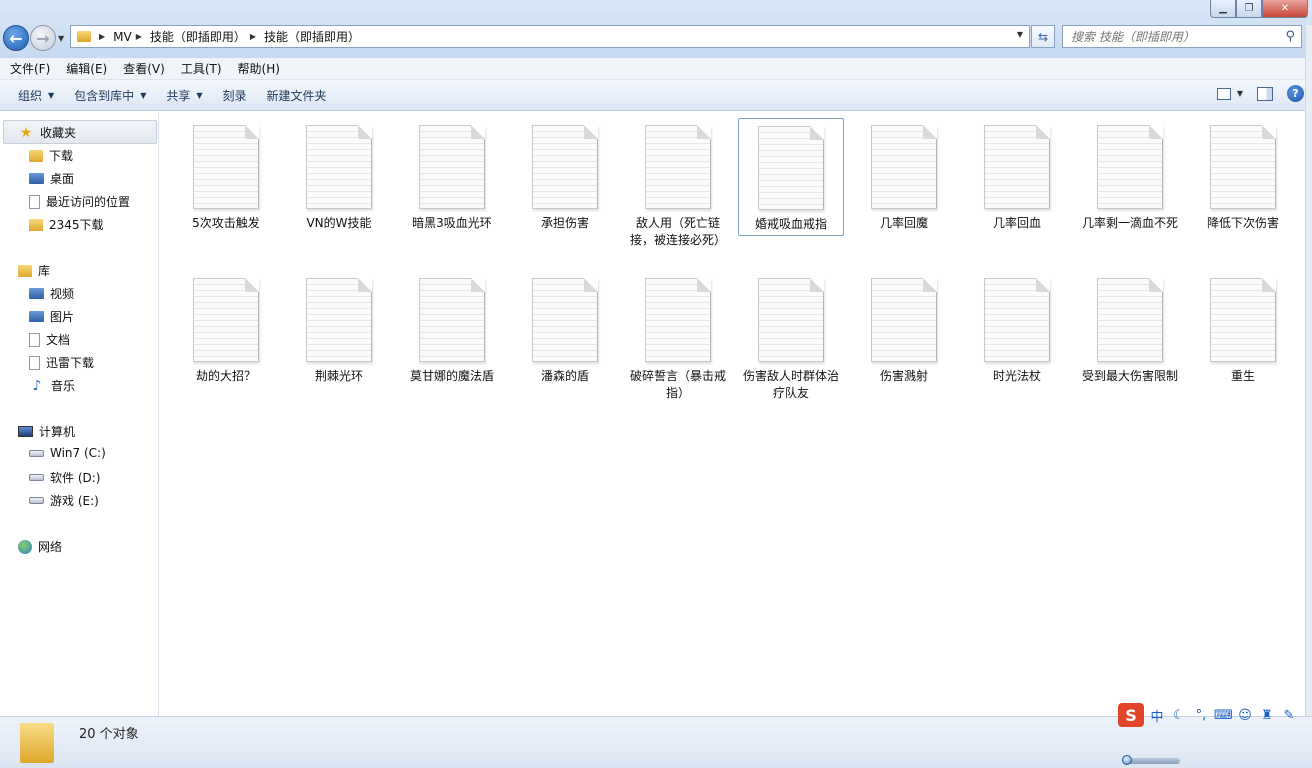 Image resolution: width=1312 pixels, height=768 pixels. What do you see at coordinates (47, 132) in the screenshot?
I see `nav-favorites: ★ 收藏夹` at bounding box center [47, 132].